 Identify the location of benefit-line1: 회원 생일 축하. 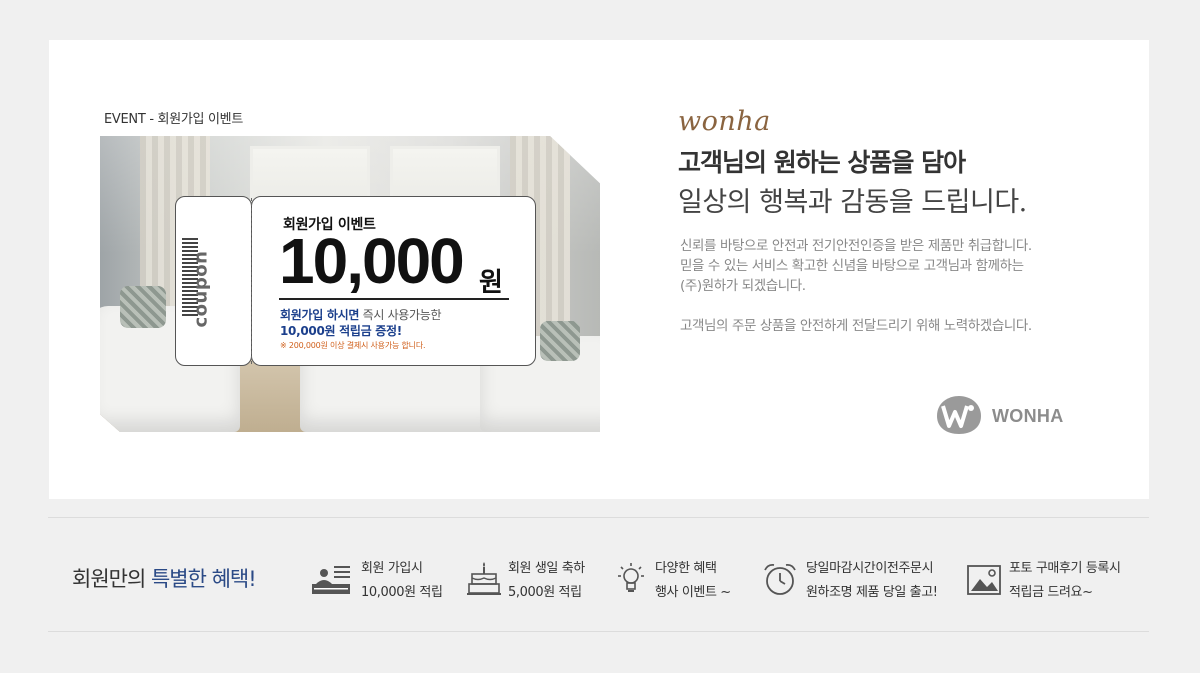
(546, 568).